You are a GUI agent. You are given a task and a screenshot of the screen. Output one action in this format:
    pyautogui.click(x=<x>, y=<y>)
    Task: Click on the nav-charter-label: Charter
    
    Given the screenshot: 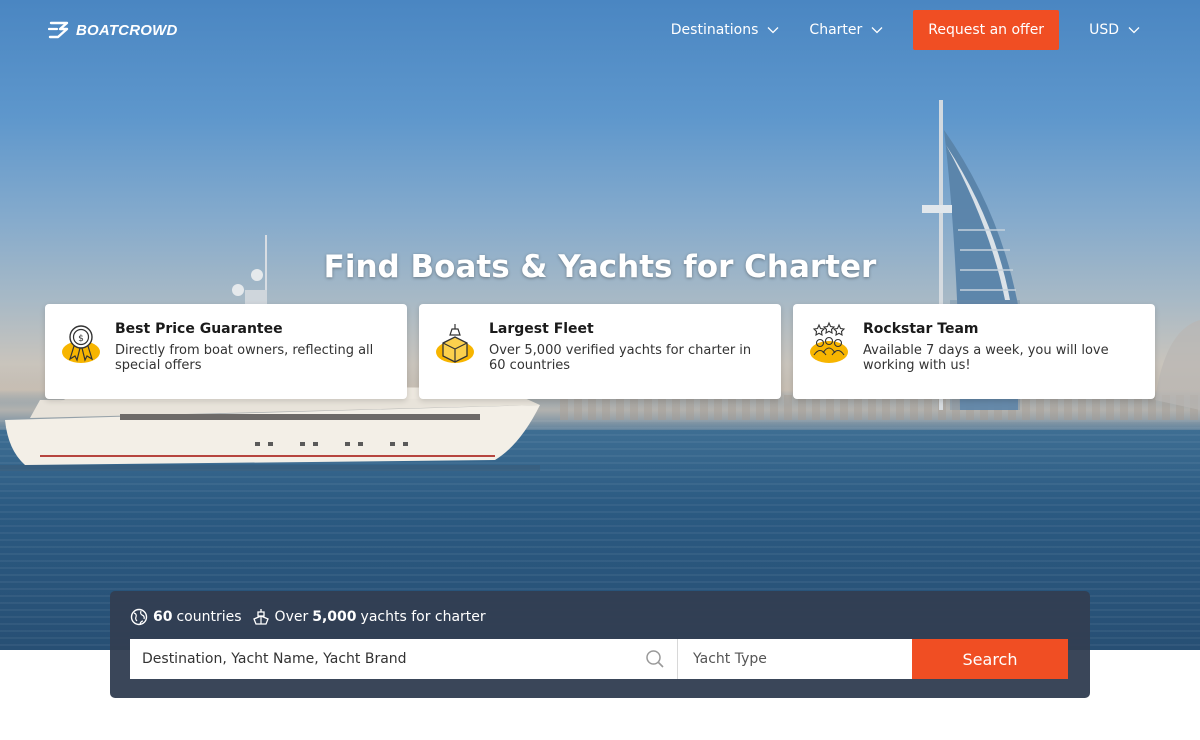 What is the action you would take?
    pyautogui.click(x=836, y=30)
    